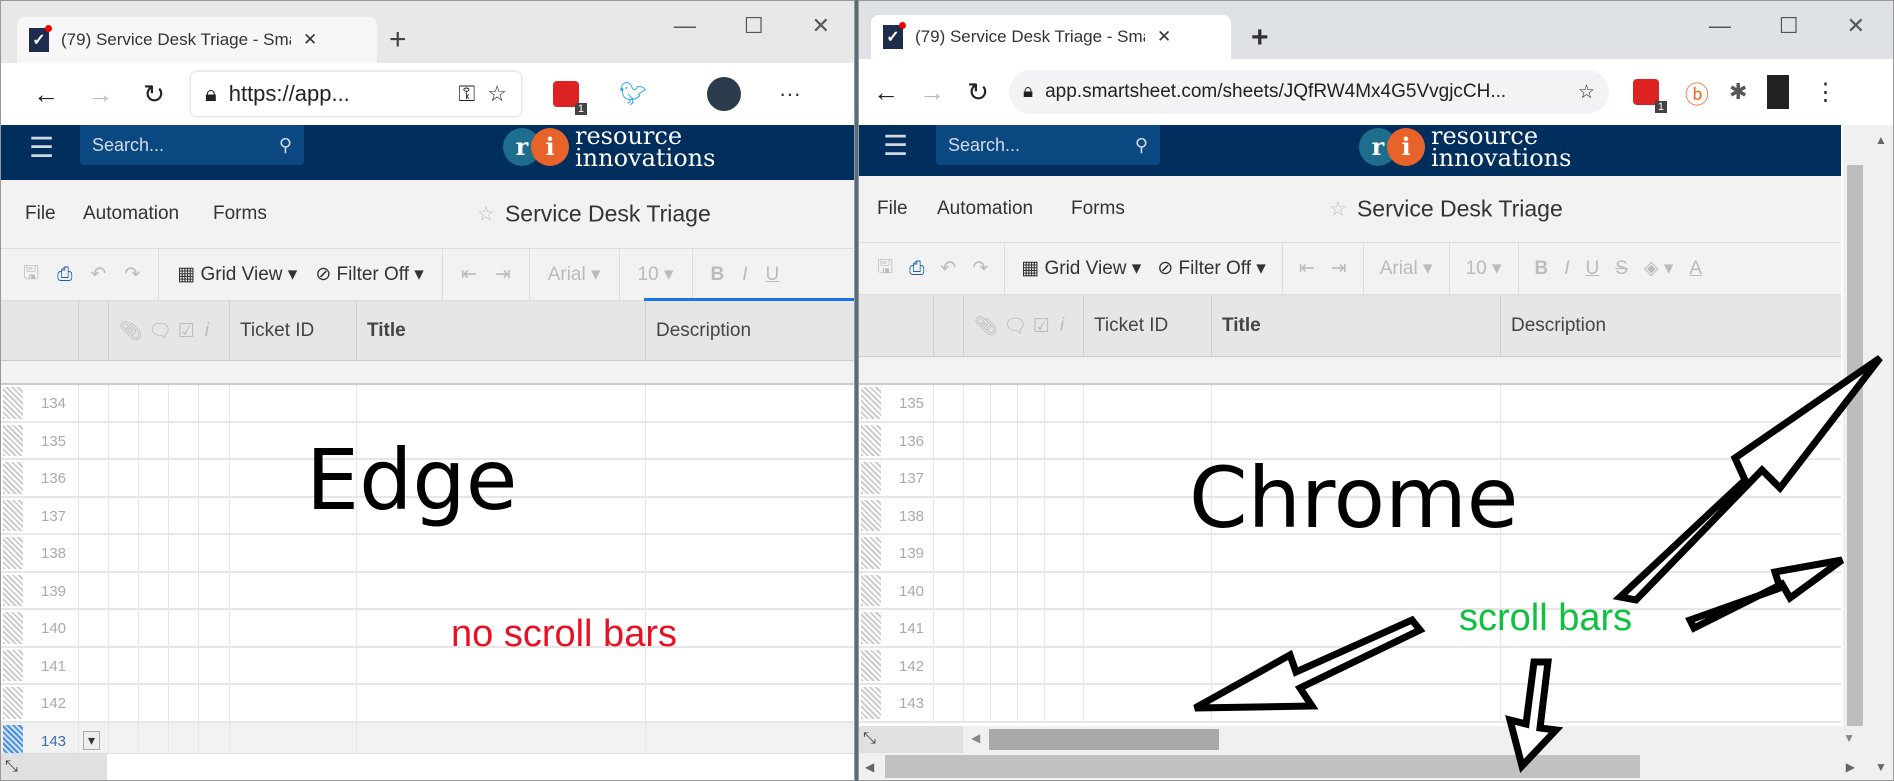 The width and height of the screenshot is (1894, 781). What do you see at coordinates (1309, 663) in the screenshot?
I see `arrow-down-left-icon` at bounding box center [1309, 663].